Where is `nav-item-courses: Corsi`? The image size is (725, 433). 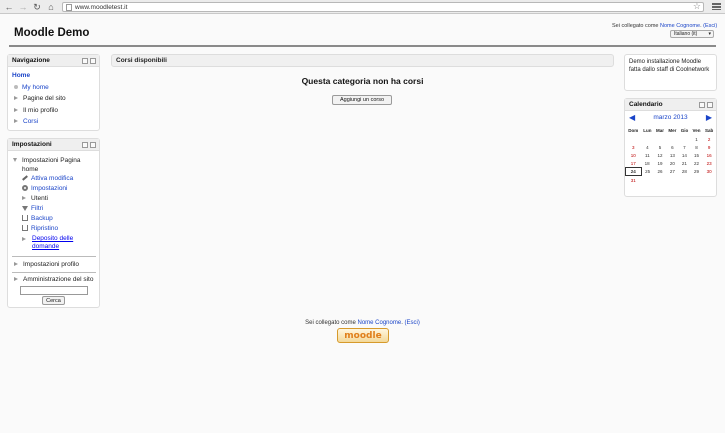
nav-item-courses: Corsi is located at coordinates (54, 122).